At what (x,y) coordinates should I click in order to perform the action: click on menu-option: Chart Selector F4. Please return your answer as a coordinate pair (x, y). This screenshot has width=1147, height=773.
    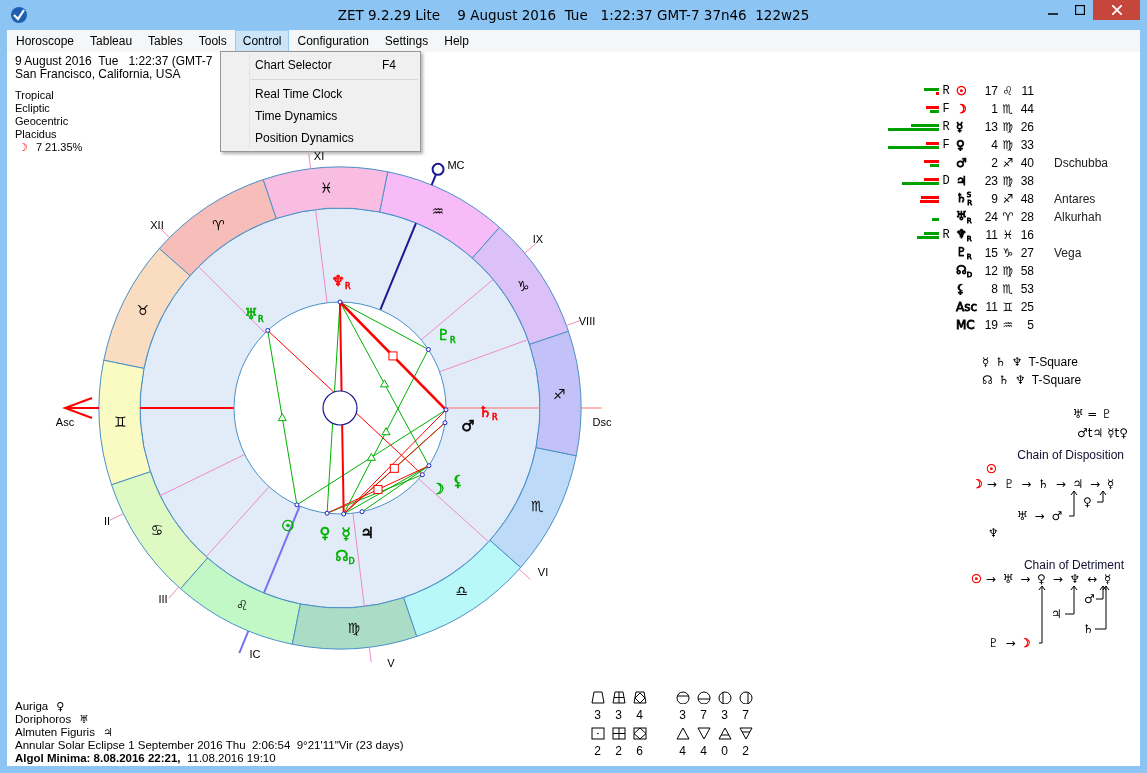
    Looking at the image, I should click on (320, 65).